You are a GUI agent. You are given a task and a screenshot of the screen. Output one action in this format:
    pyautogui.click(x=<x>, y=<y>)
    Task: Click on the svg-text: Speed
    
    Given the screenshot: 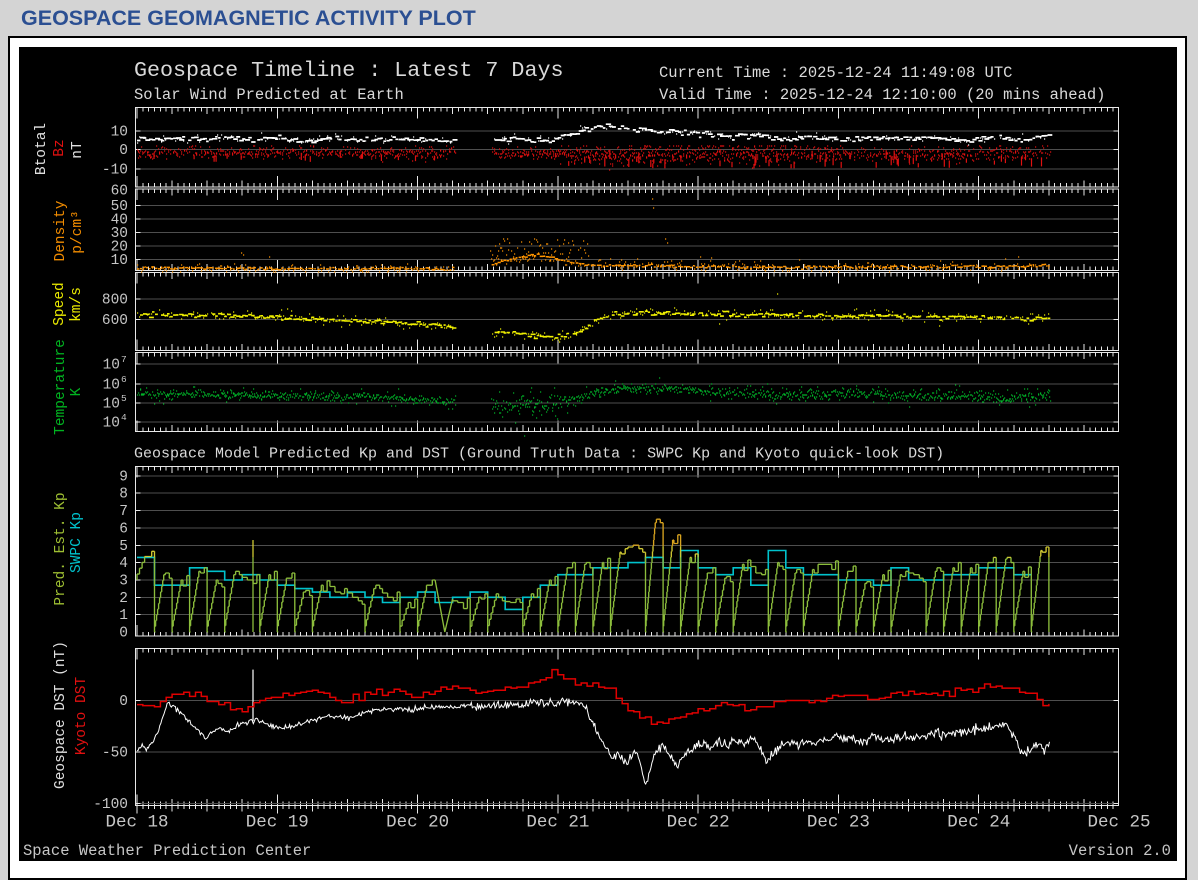 What is the action you would take?
    pyautogui.click(x=60, y=304)
    